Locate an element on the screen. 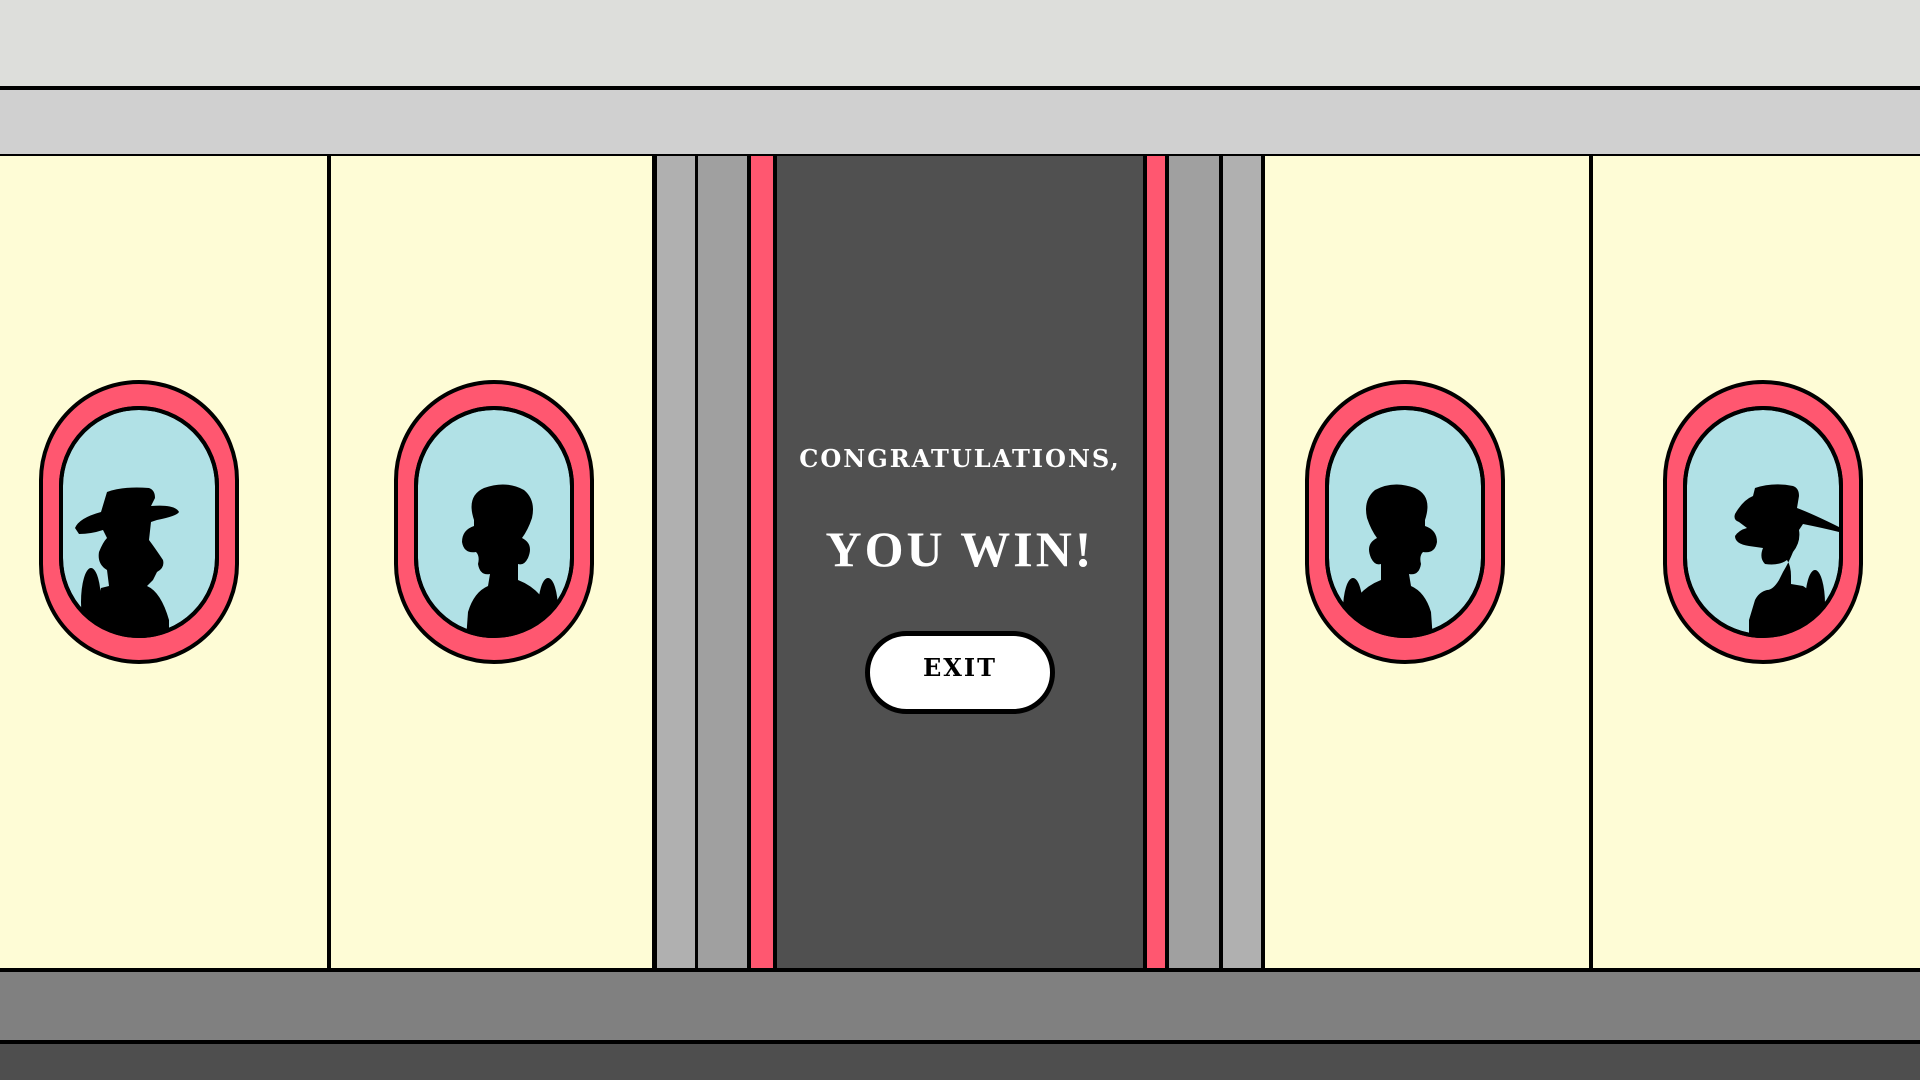 The height and width of the screenshot is (1080, 1920). you-win-title: YOU WIN! is located at coordinates (960, 549).